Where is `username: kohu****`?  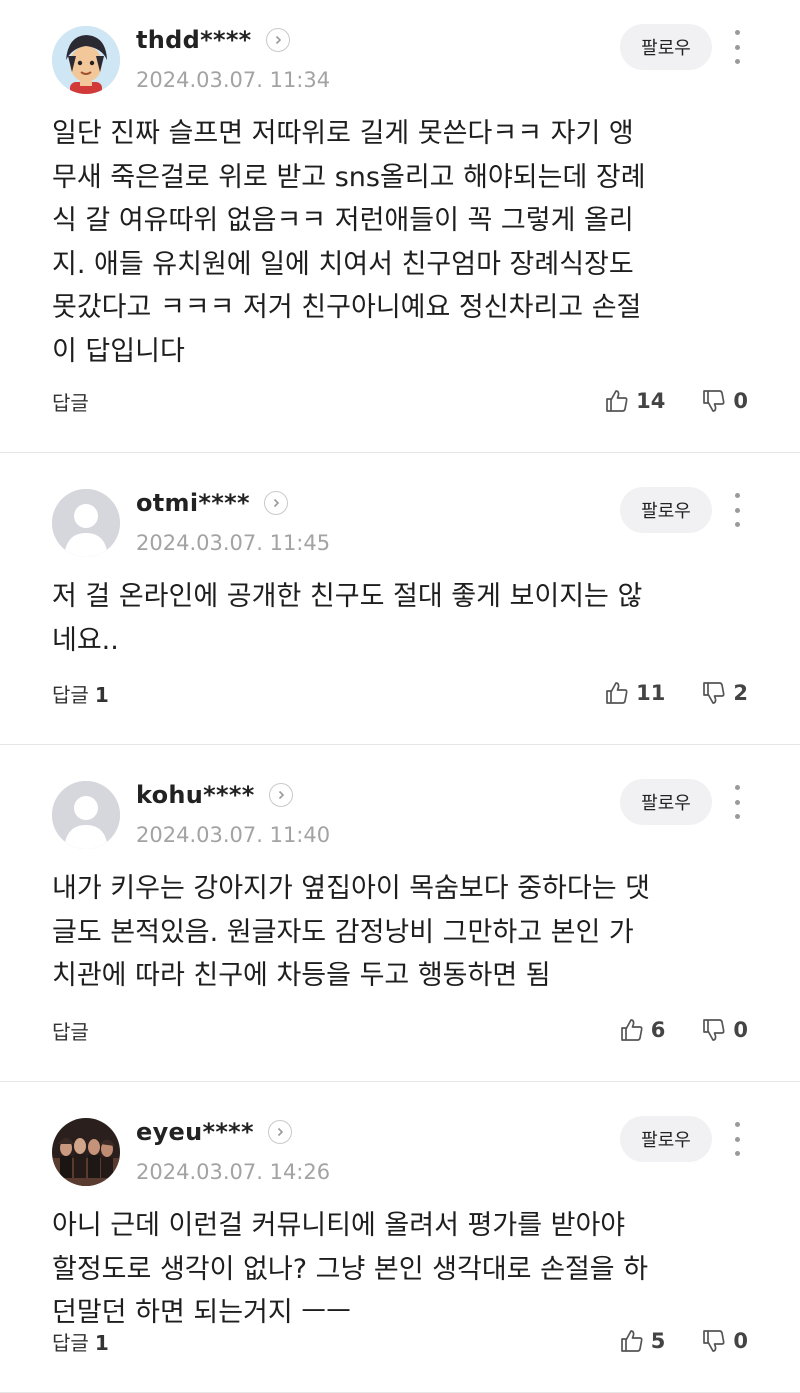 username: kohu**** is located at coordinates (195, 795).